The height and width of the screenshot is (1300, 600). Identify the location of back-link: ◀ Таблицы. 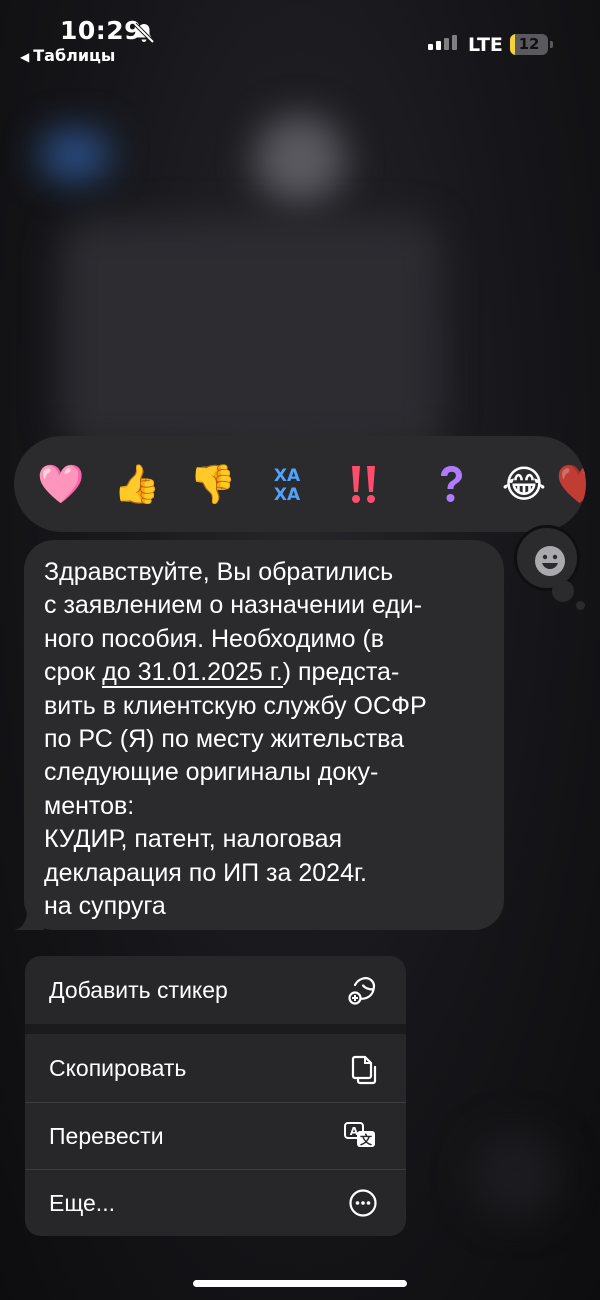
(67, 55).